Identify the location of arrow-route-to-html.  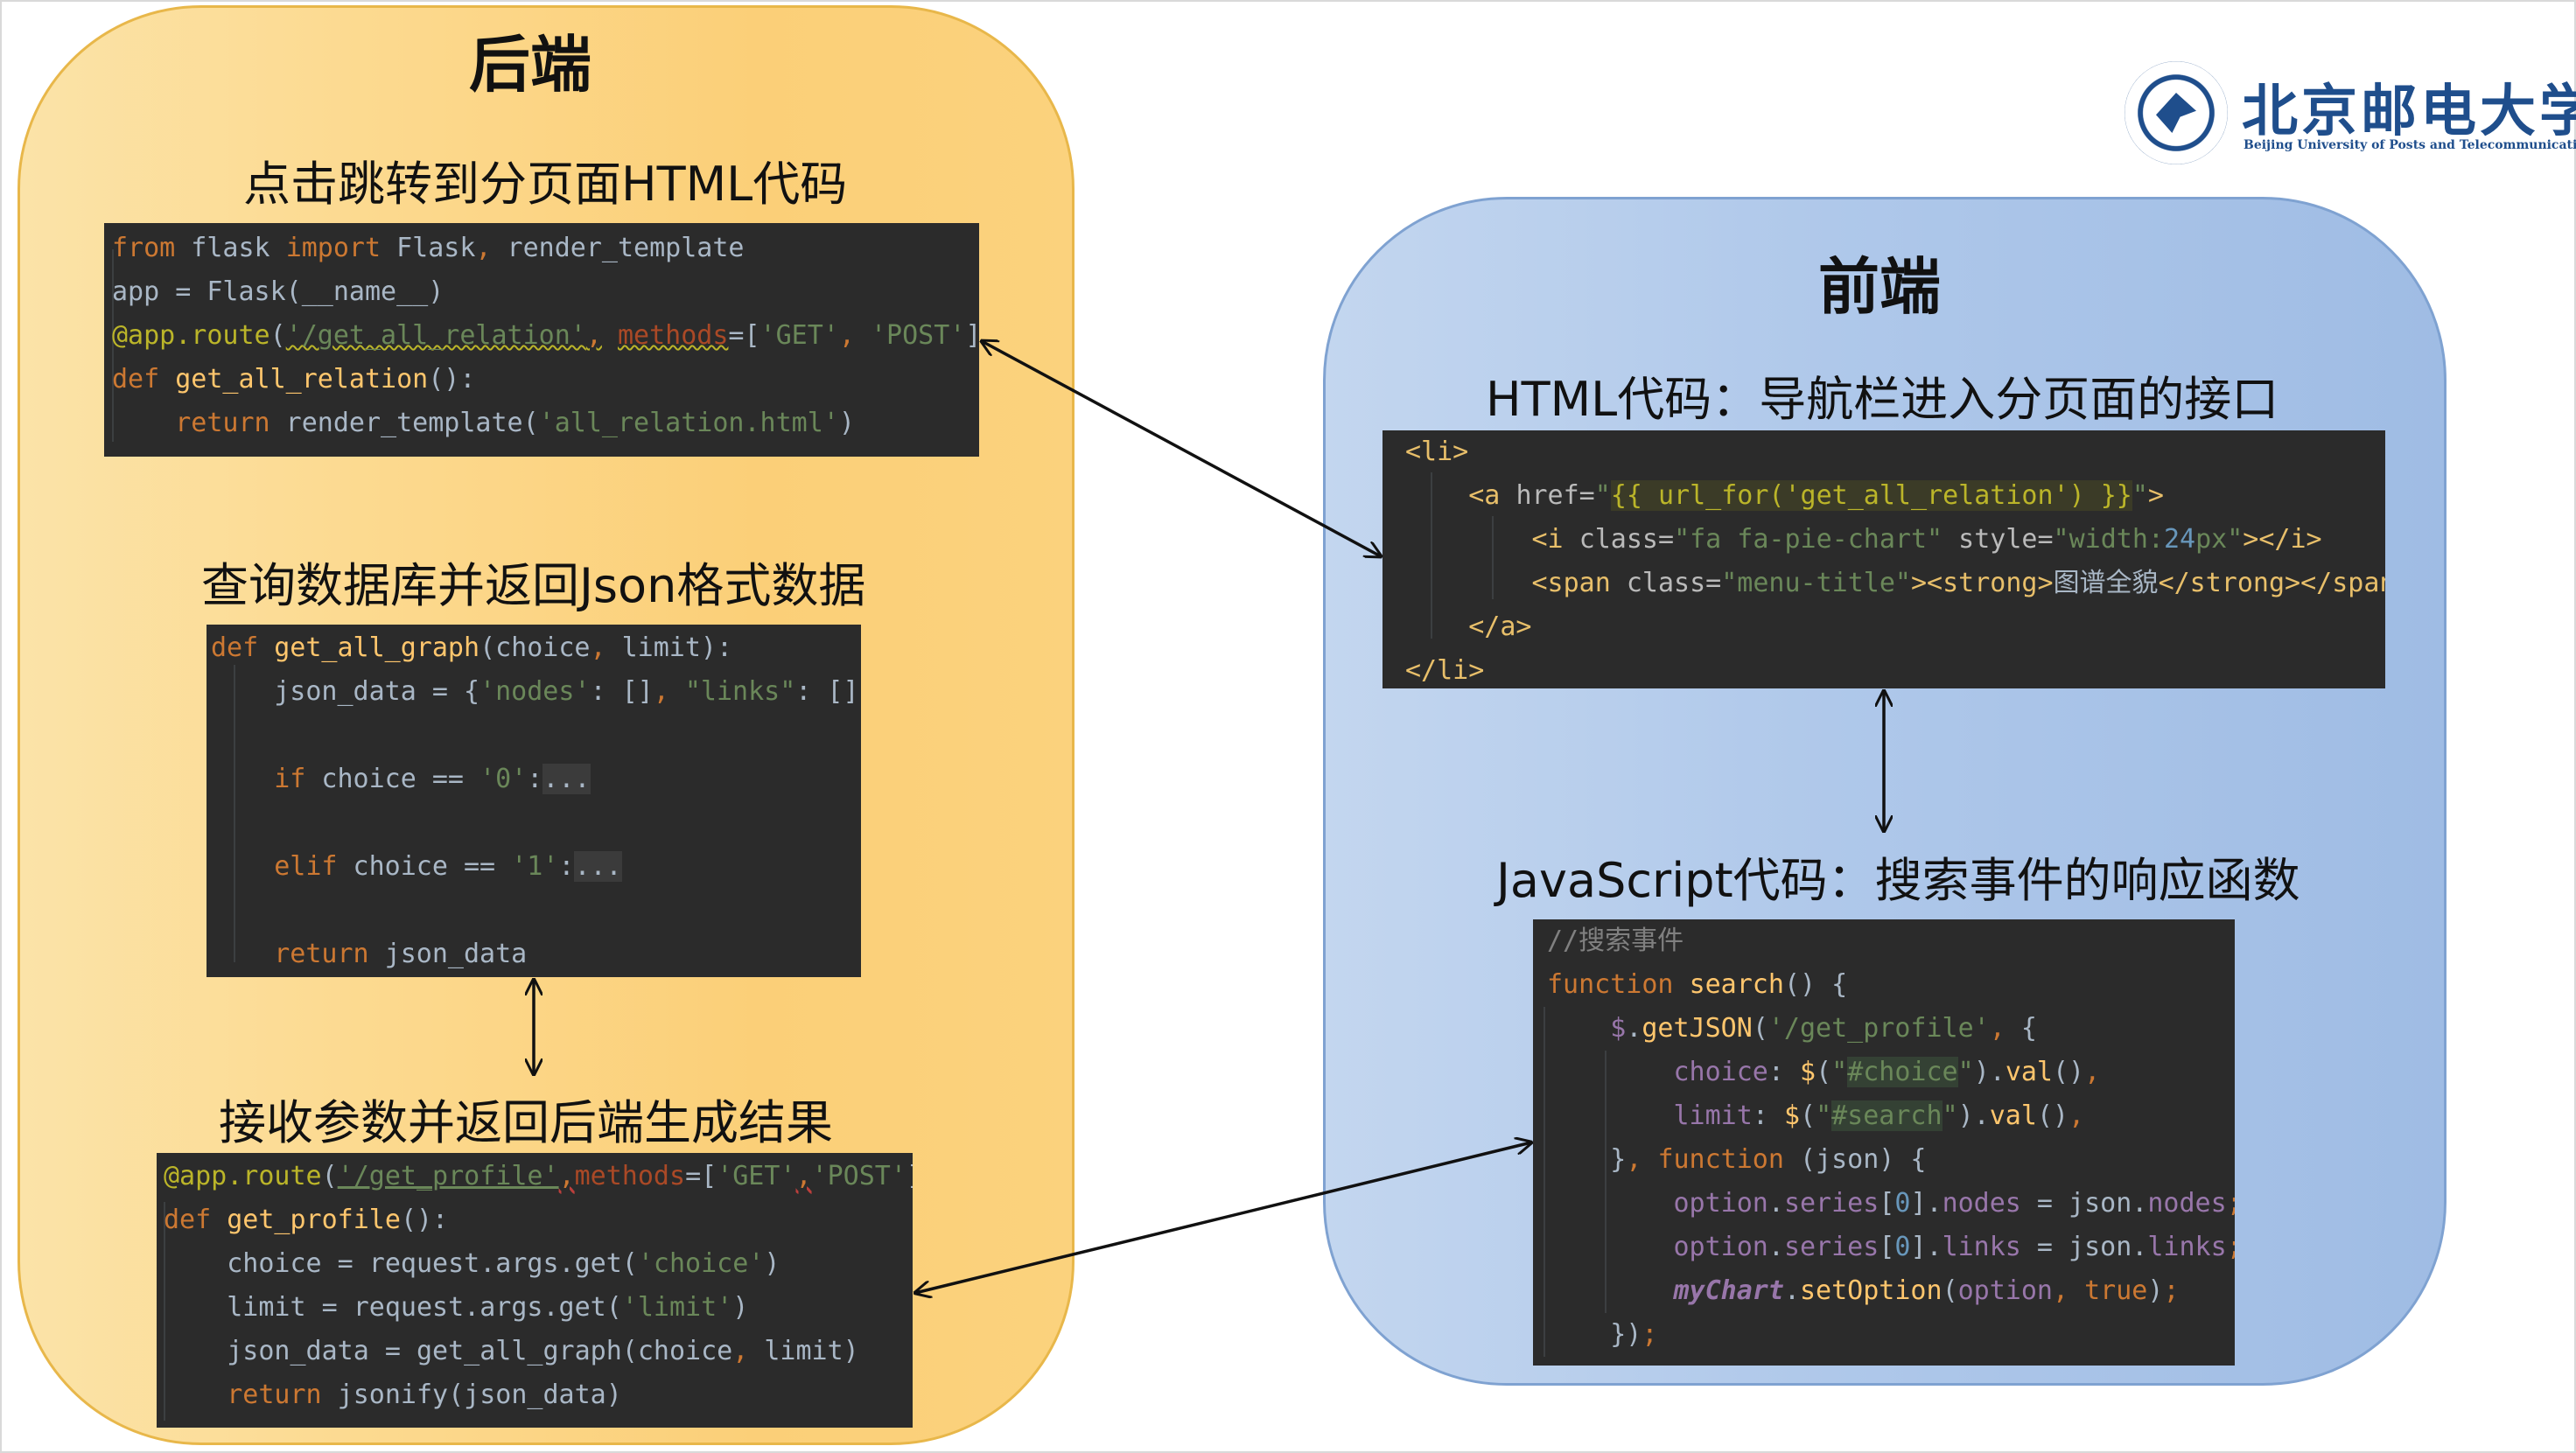
(1181, 449).